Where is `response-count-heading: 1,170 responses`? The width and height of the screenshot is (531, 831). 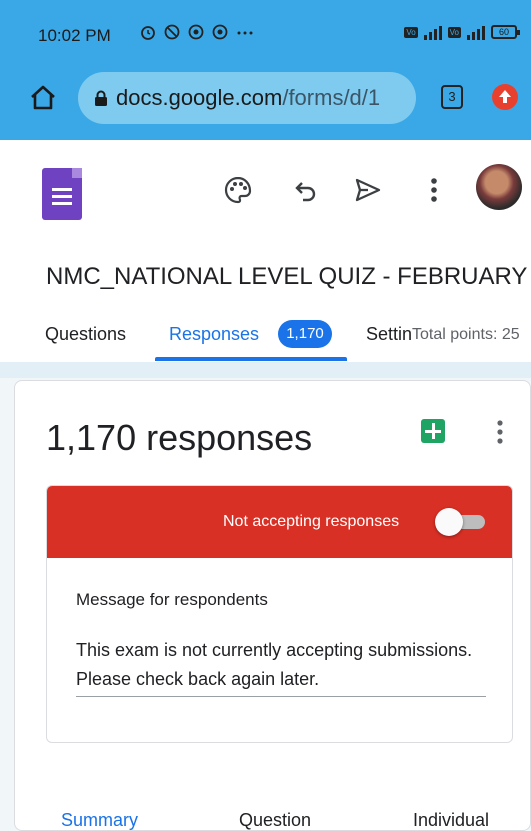 response-count-heading: 1,170 responses is located at coordinates (179, 437).